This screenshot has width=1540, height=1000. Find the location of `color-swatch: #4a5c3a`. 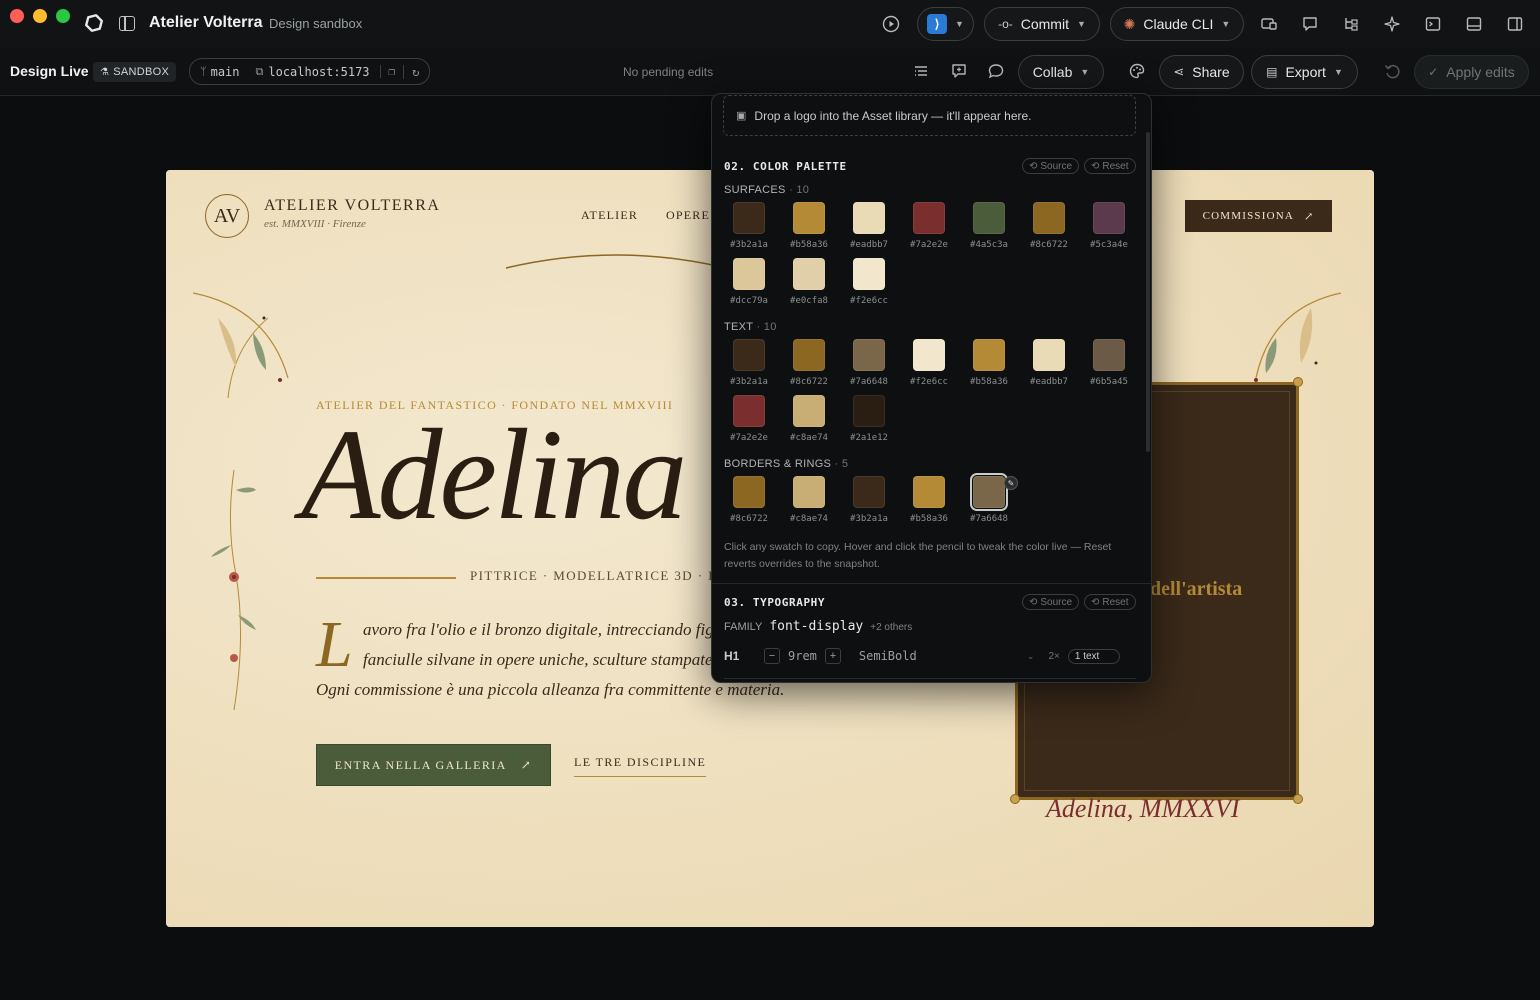

color-swatch: #4a5c3a is located at coordinates (989, 226).